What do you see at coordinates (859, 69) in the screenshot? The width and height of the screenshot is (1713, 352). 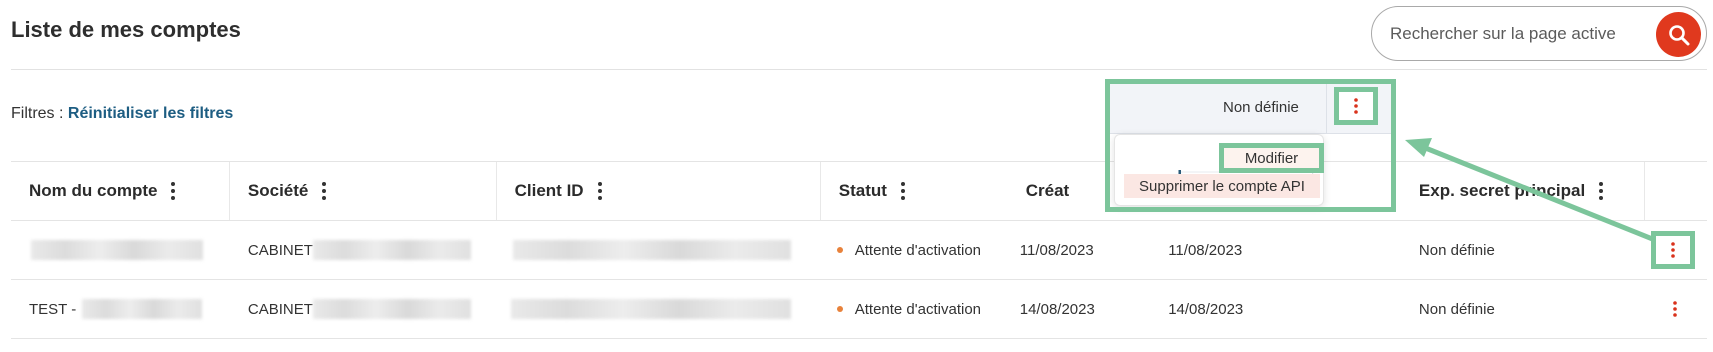 I see `divider` at bounding box center [859, 69].